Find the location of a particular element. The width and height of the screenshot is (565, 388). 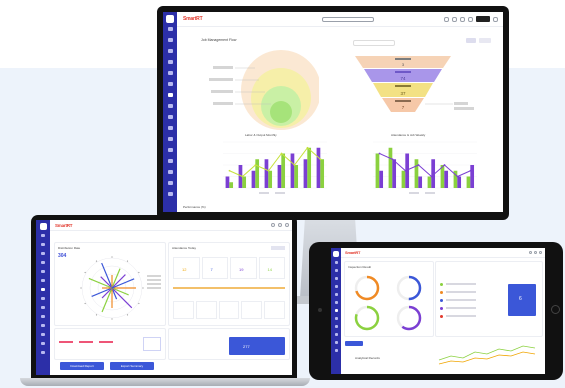

funnel-chart: 3 74 37 7 is located at coordinates (414, 84).